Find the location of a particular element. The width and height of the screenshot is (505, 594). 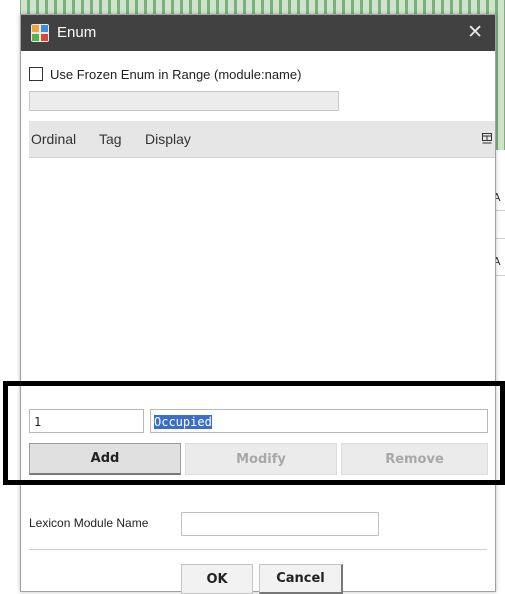

frozen-enum-option: Use Frozen Enum in Range (module:name) is located at coordinates (165, 74).